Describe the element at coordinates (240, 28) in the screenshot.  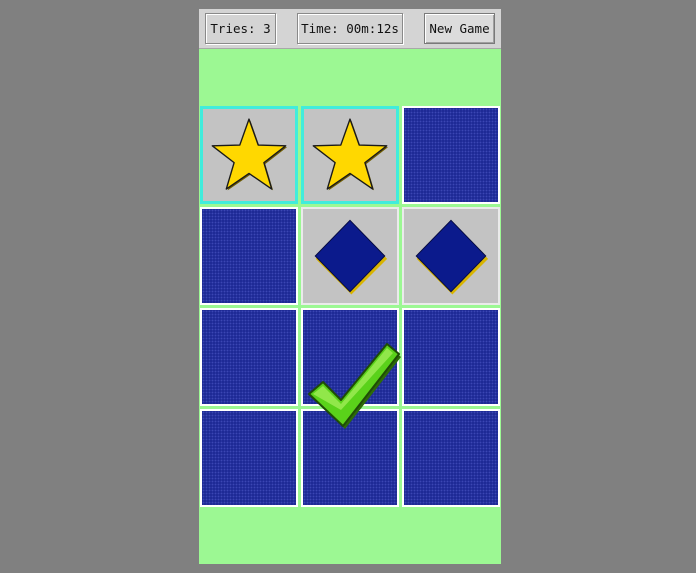
I see `tries-counter: Tries: 3` at that location.